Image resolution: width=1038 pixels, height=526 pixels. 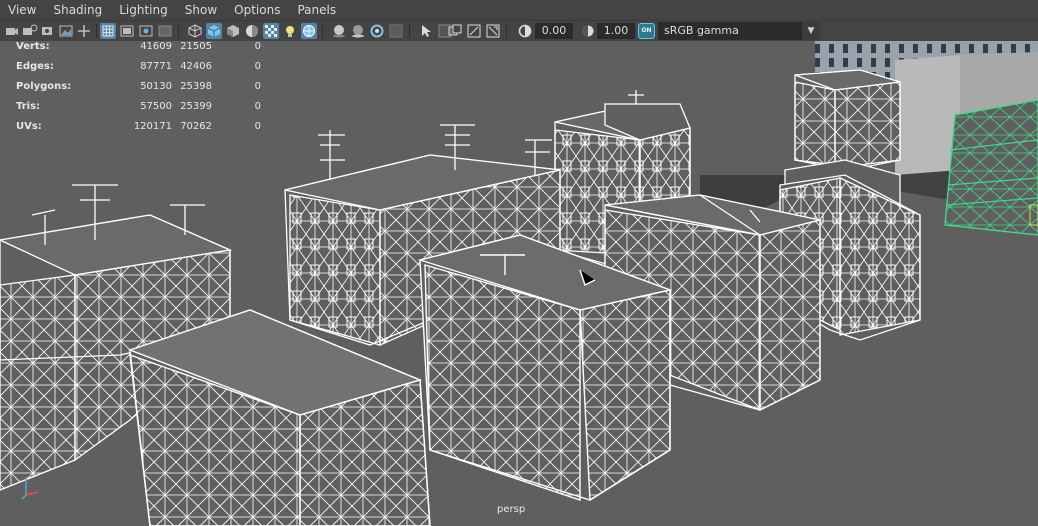 I want to click on two-d-pan-zoom-icon, so click(x=84, y=31).